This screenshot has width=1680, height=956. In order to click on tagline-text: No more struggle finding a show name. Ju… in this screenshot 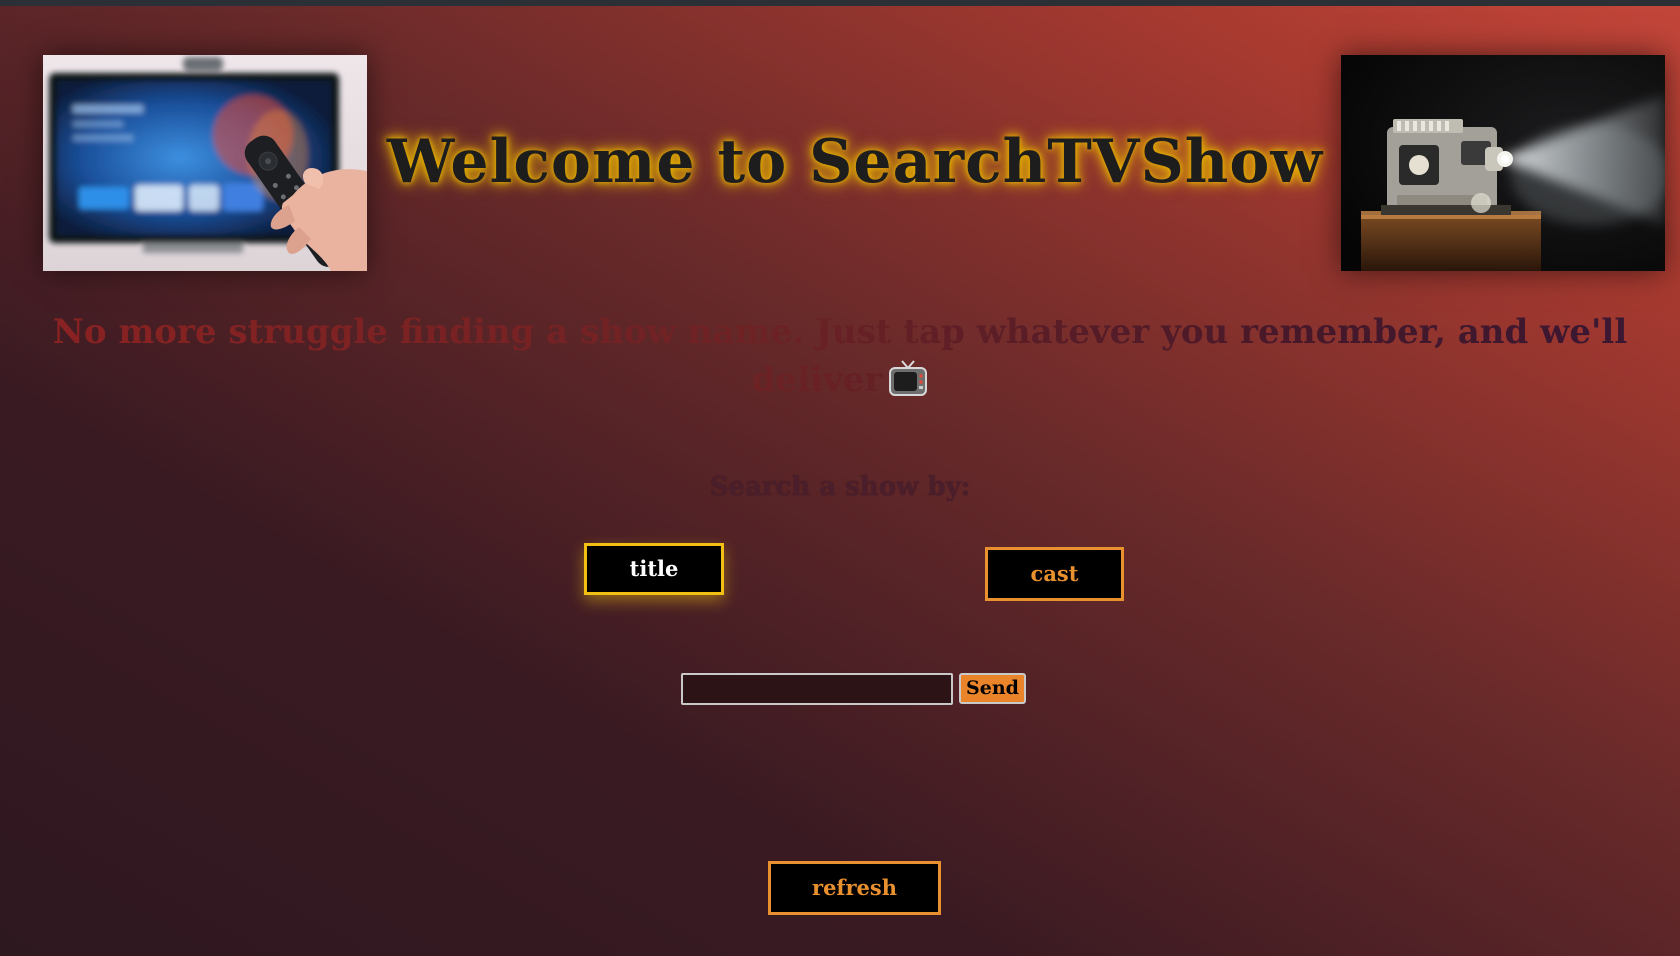, I will do `click(840, 356)`.